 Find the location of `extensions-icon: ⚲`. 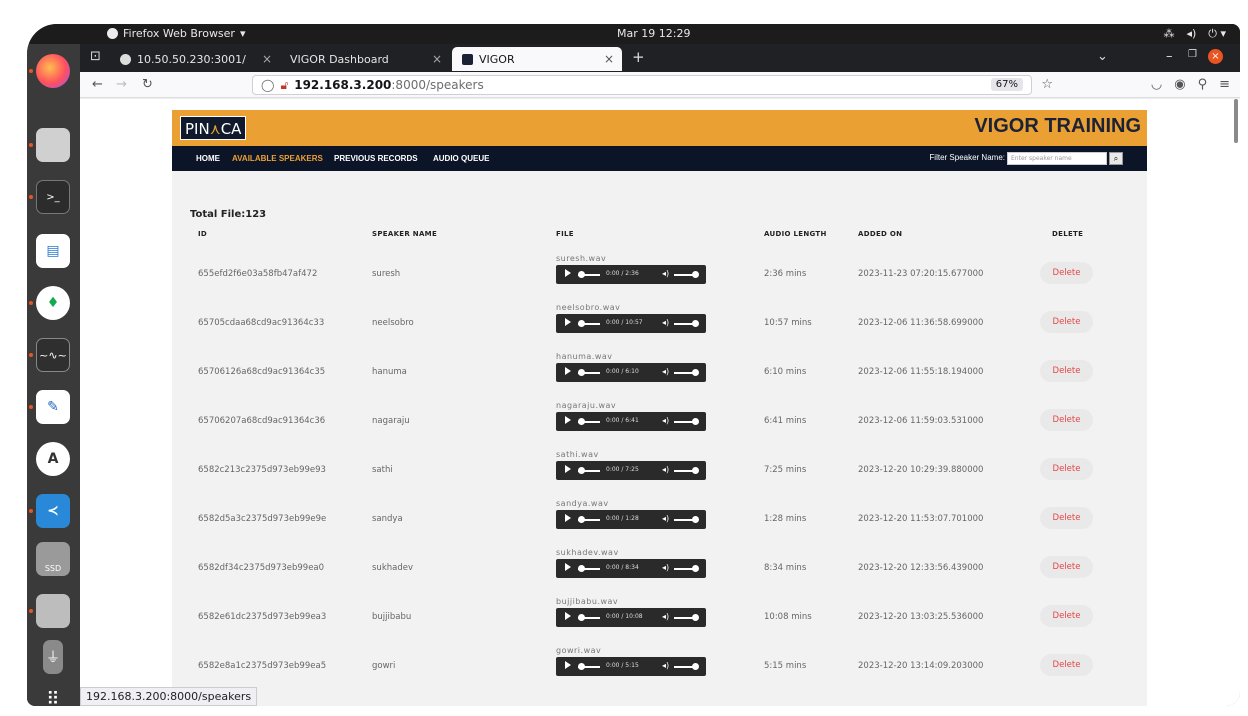

extensions-icon: ⚲ is located at coordinates (1203, 84).